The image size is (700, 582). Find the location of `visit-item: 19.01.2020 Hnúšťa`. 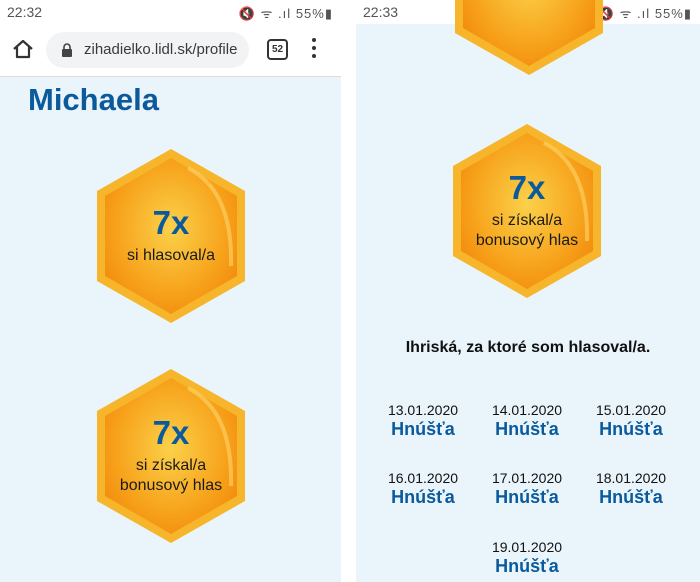

visit-item: 19.01.2020 Hnúšťa is located at coordinates (527, 558).